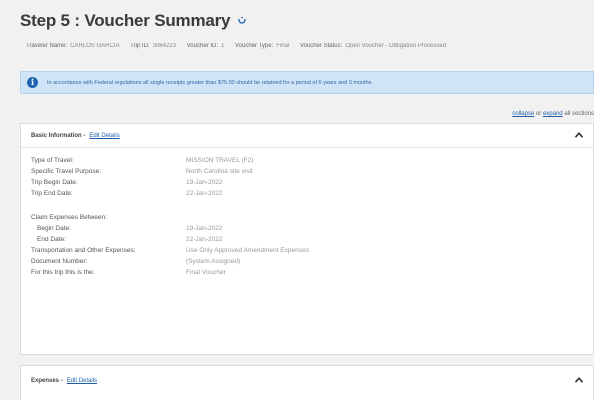 The width and height of the screenshot is (594, 400). I want to click on basic-information-title: Basic Information -, so click(58, 135).